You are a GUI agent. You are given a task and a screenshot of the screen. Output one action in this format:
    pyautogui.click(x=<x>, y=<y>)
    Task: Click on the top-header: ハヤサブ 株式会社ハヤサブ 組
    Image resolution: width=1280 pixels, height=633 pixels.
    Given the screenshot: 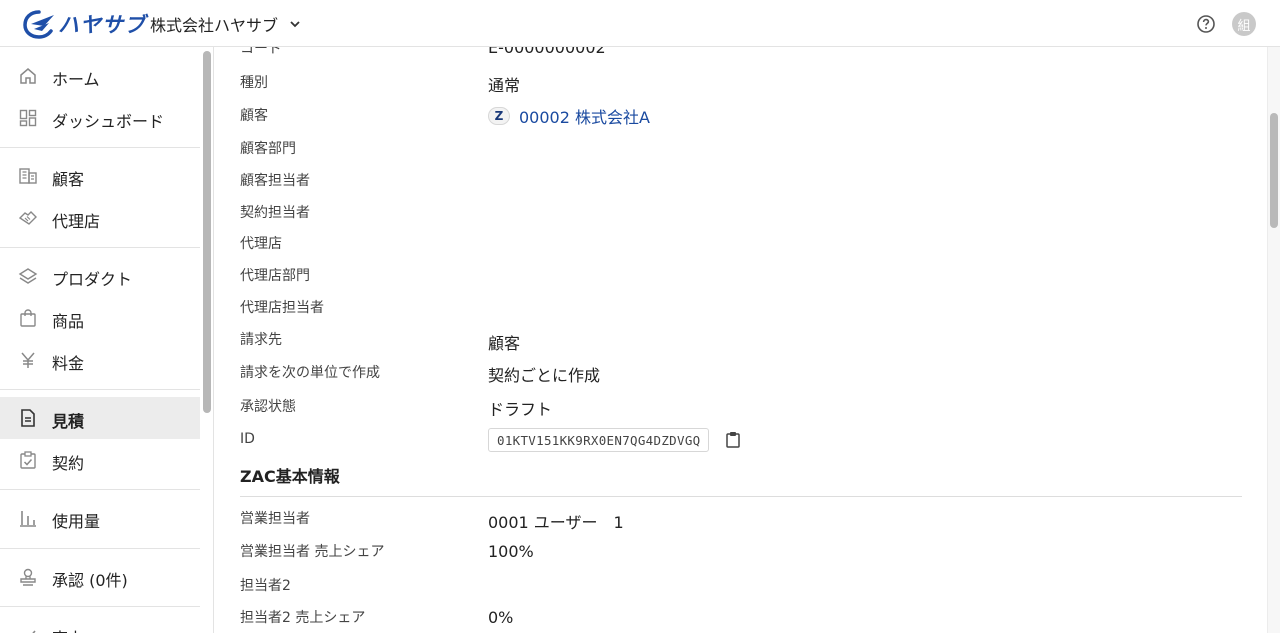 What is the action you would take?
    pyautogui.click(x=640, y=23)
    